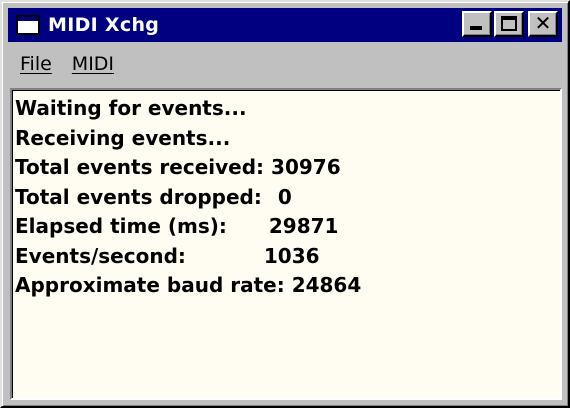 The height and width of the screenshot is (408, 570). I want to click on total-dropped-row: Total events dropped: 0, so click(287, 198).